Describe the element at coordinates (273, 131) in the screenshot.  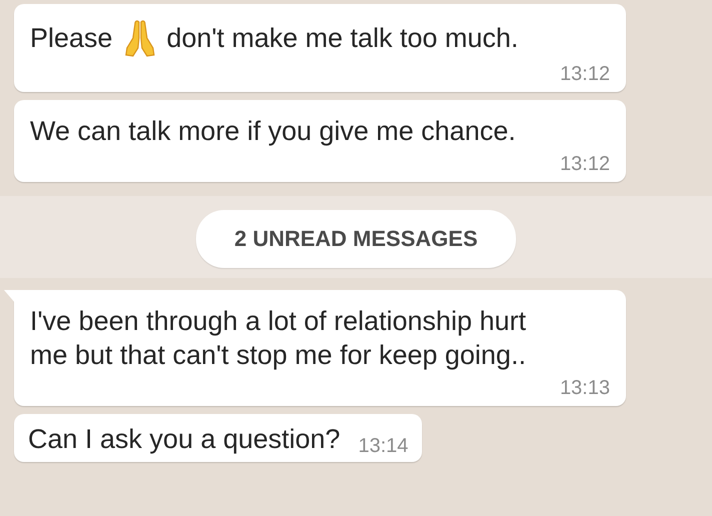
I see `message-text: We can talk more if you give me chance.` at that location.